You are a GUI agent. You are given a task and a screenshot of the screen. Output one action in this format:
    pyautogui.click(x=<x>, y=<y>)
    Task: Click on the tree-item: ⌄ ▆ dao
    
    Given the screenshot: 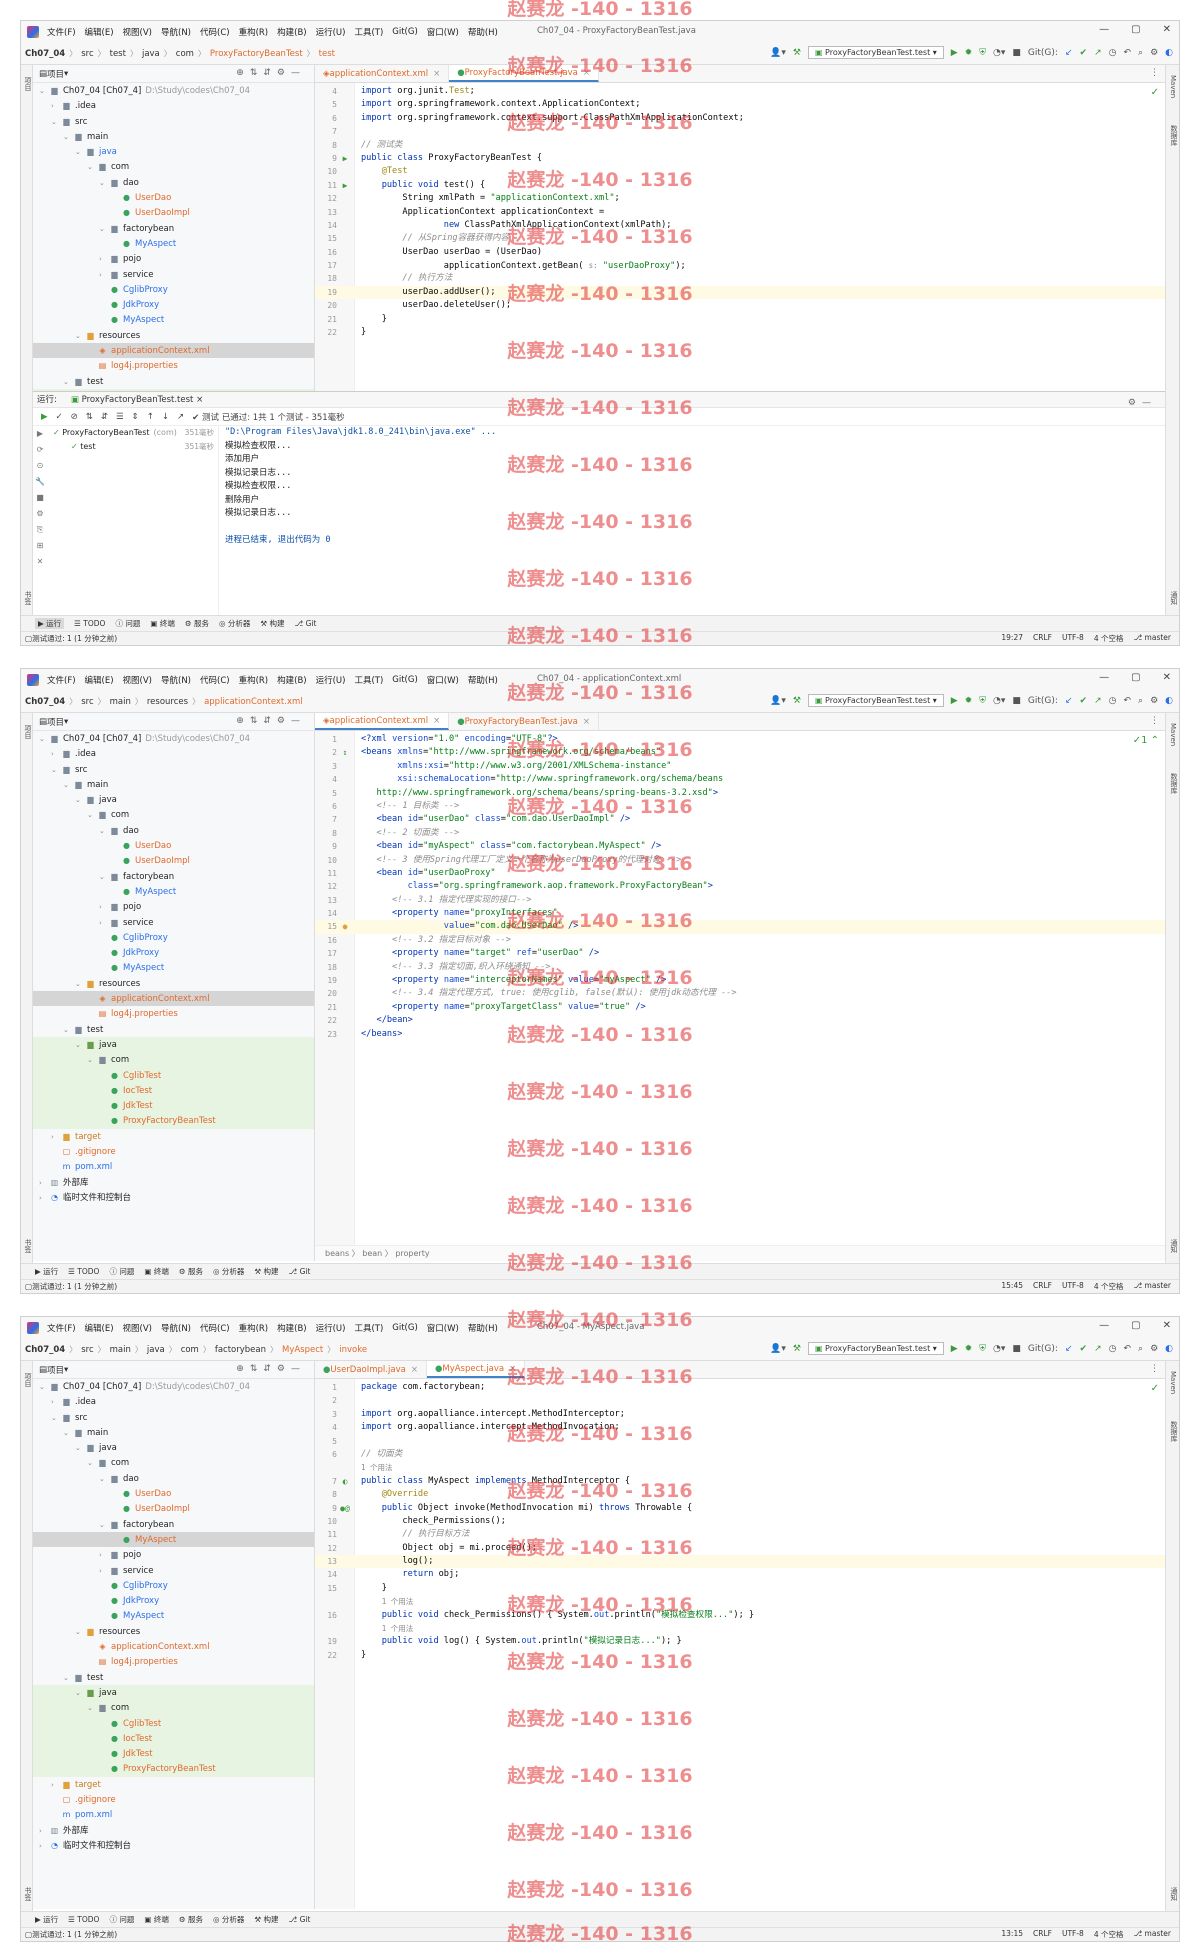 What is the action you would take?
    pyautogui.click(x=173, y=1478)
    